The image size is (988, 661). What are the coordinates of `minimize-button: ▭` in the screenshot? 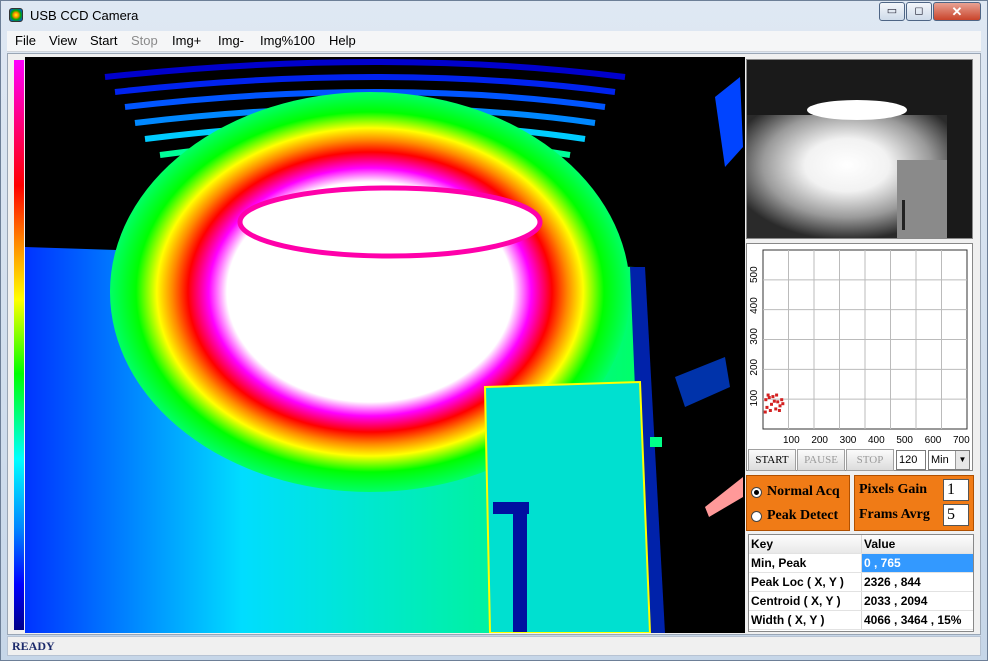 It's located at (892, 11).